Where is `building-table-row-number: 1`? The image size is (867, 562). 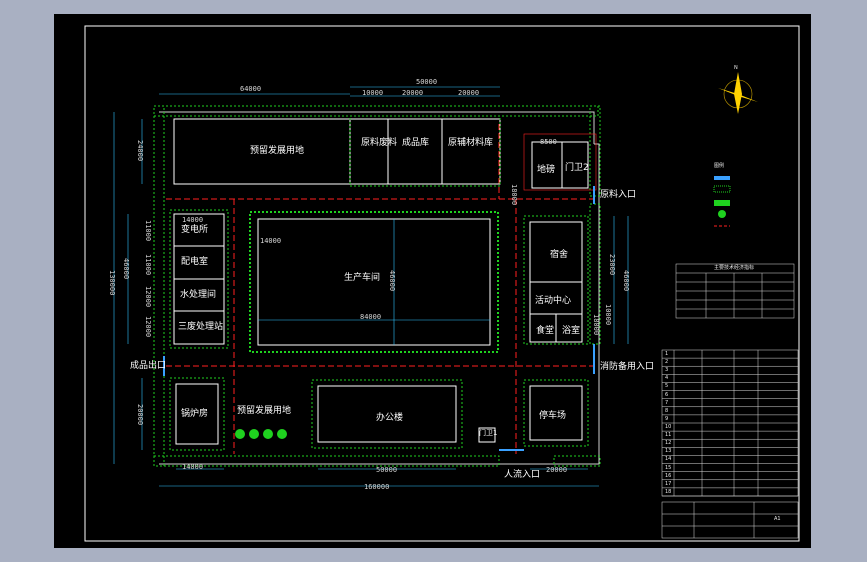 building-table-row-number: 1 is located at coordinates (667, 354).